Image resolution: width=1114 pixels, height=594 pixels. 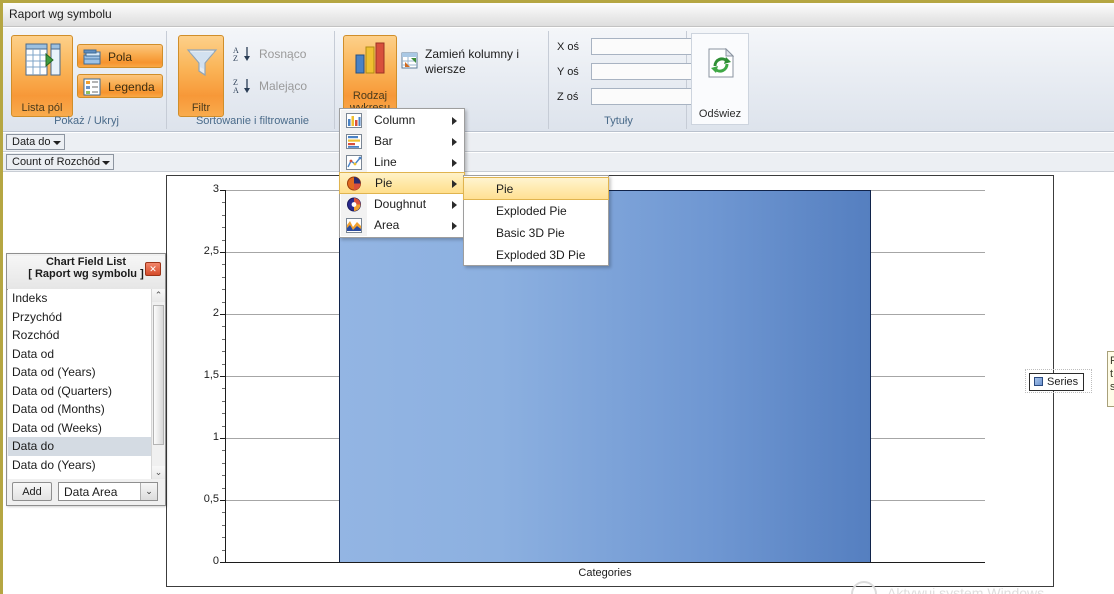 What do you see at coordinates (158, 472) in the screenshot?
I see `scroll-down-icon: ⌄` at bounding box center [158, 472].